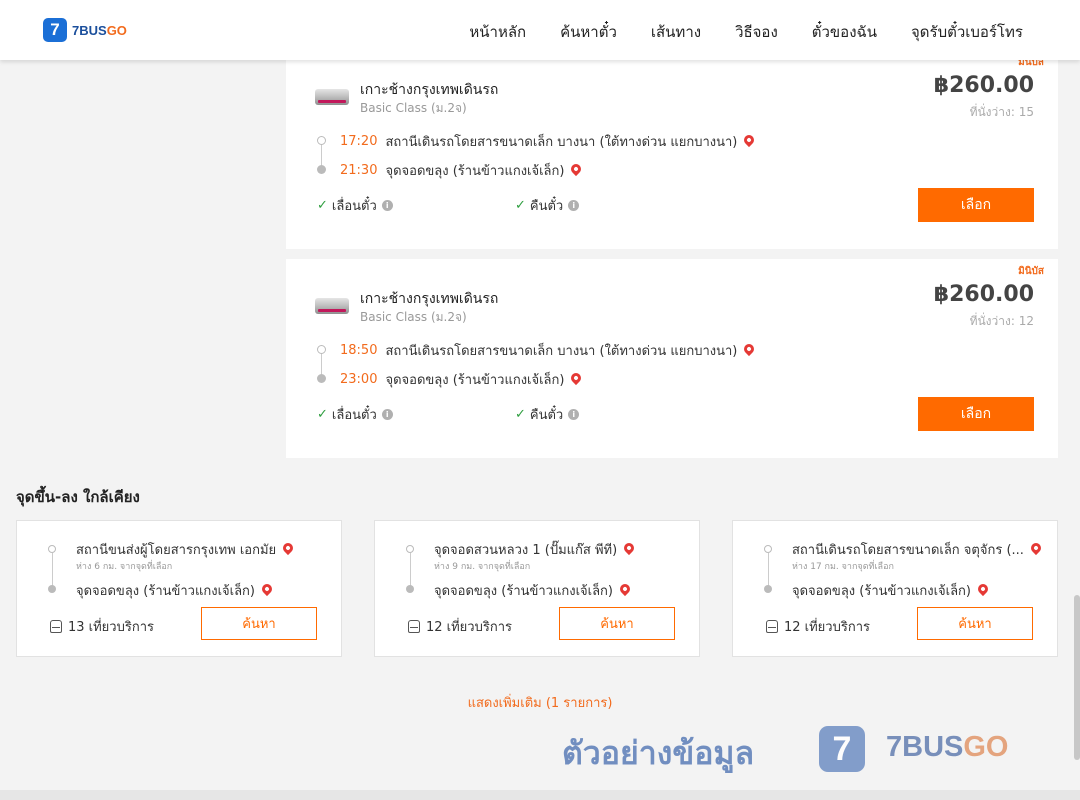 The width and height of the screenshot is (1080, 800). What do you see at coordinates (588, 32) in the screenshot?
I see `nav-search-tickets: ค้นหาตั๋ว` at bounding box center [588, 32].